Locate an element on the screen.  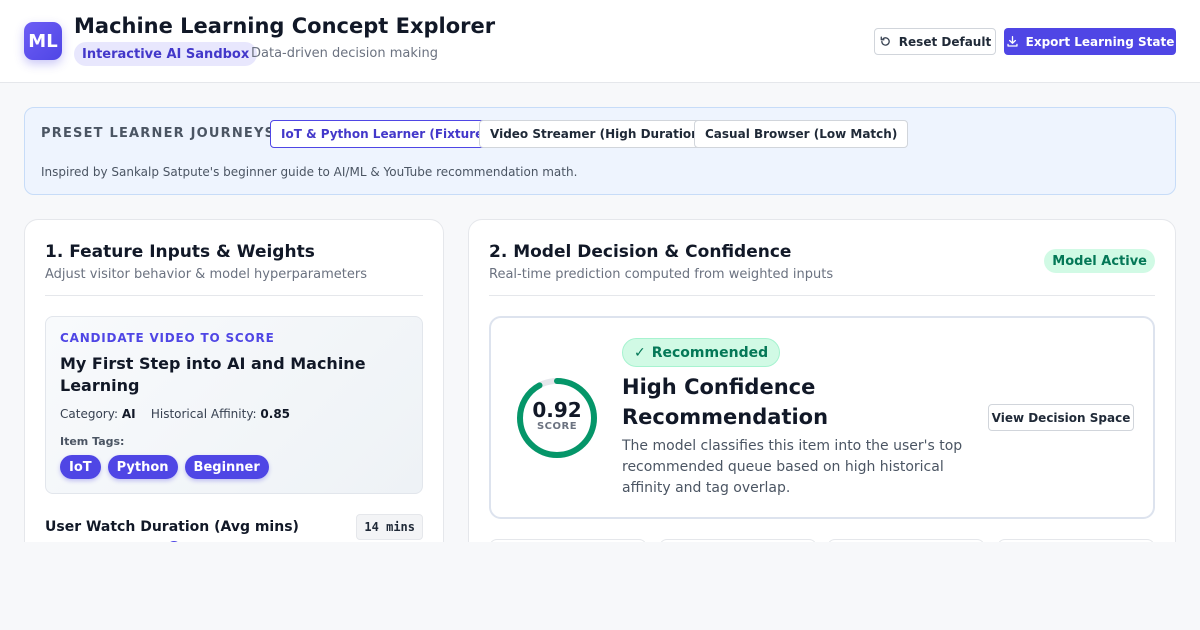
preset-chip-casual-browser: Casual Browser (Low Match) is located at coordinates (801, 134).